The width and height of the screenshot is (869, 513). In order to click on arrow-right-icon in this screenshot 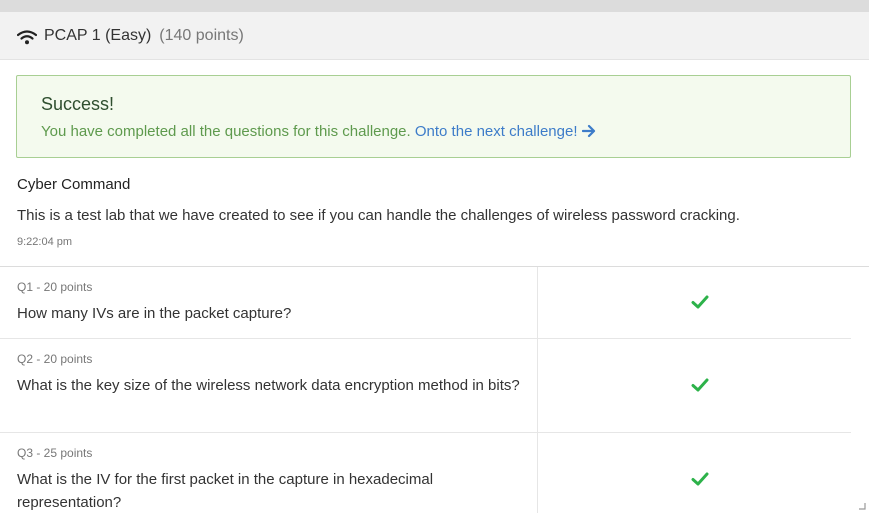, I will do `click(588, 131)`.